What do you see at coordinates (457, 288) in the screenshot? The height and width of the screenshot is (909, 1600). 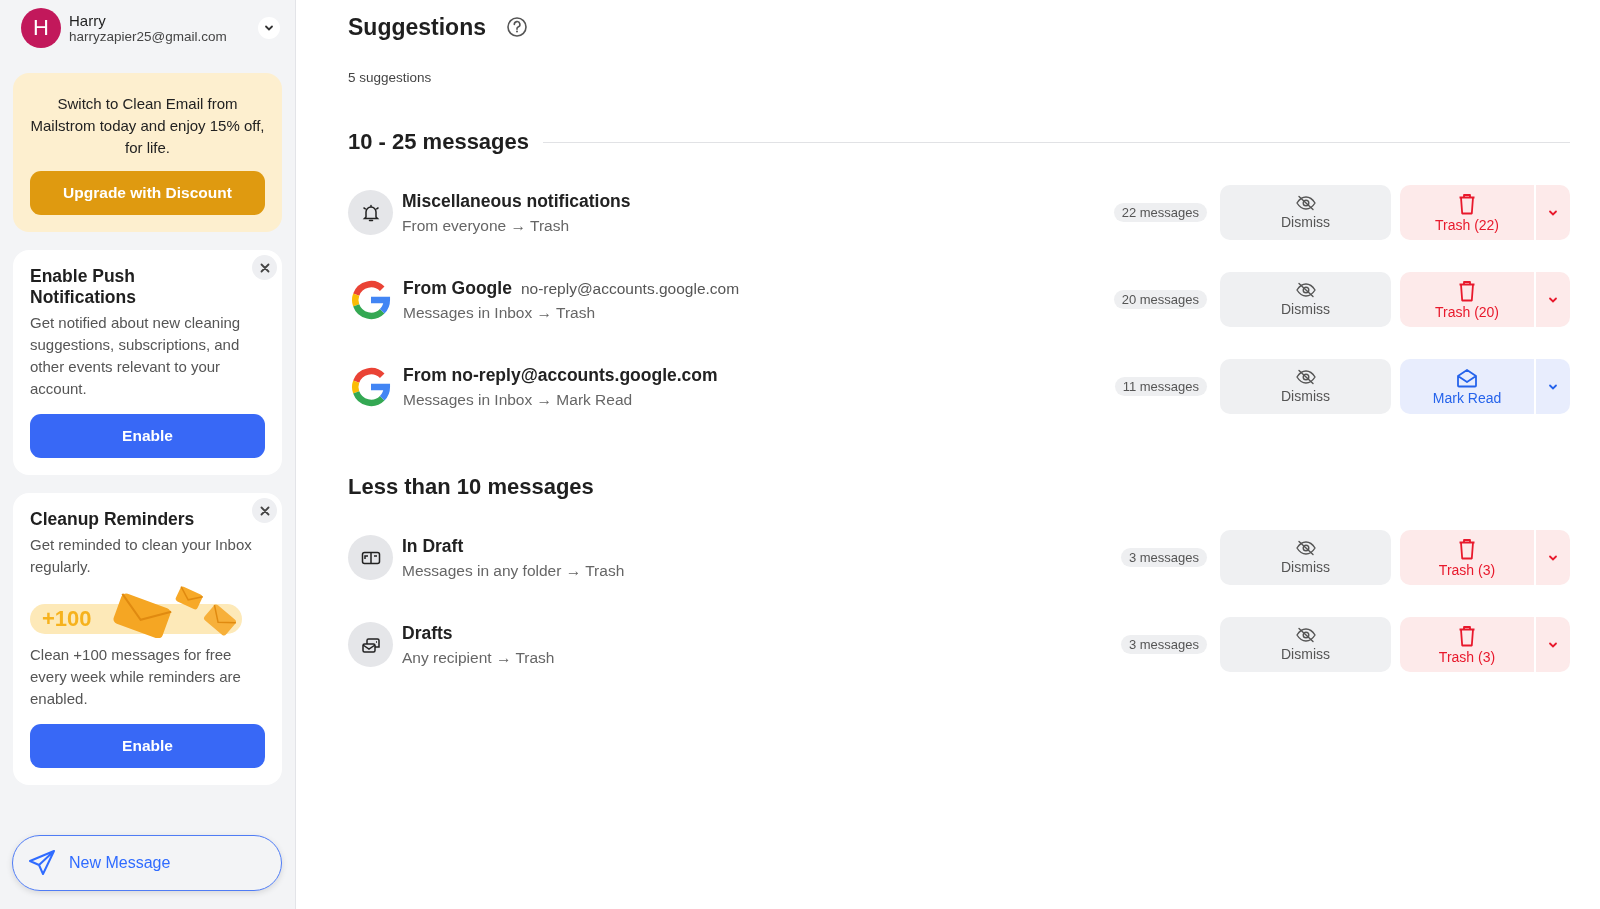 I see `suggestion-title: From Google` at bounding box center [457, 288].